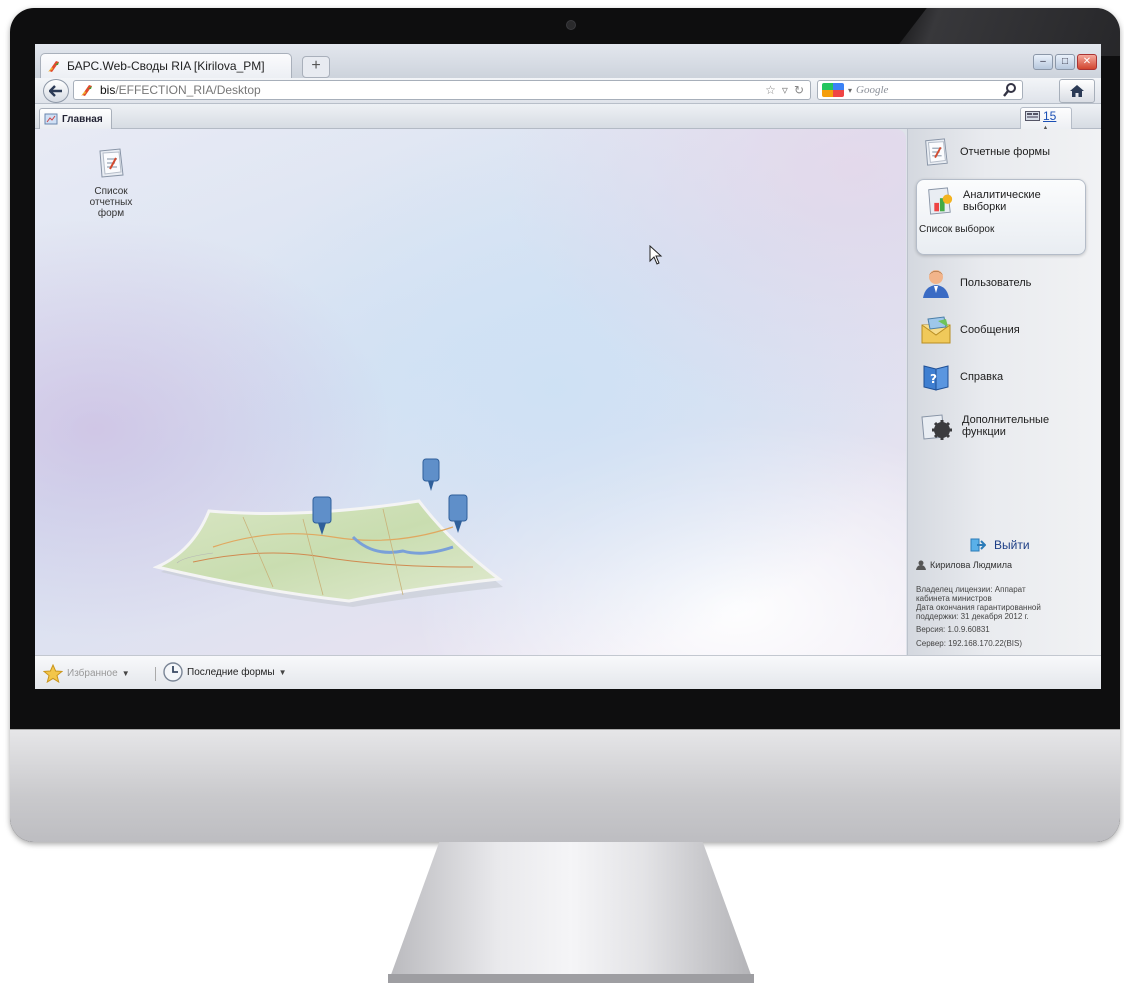 This screenshot has height=983, width=1124. Describe the element at coordinates (978, 545) in the screenshot. I see `logout-icon` at that location.